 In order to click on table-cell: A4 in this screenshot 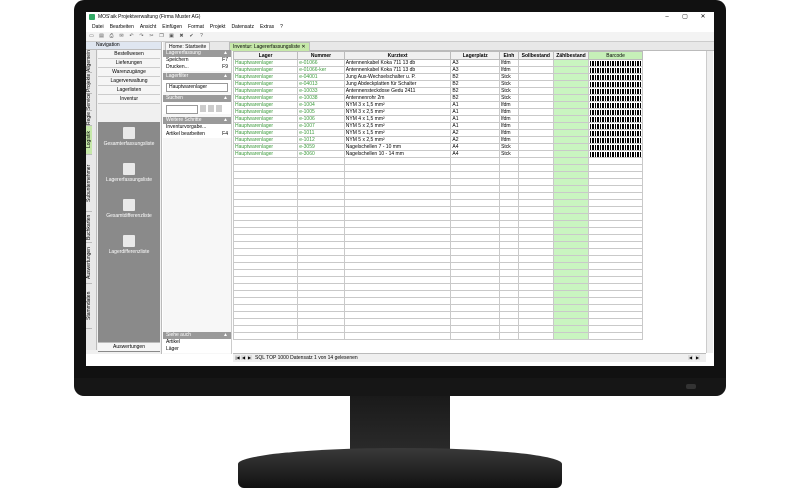, I will do `click(475, 147)`.